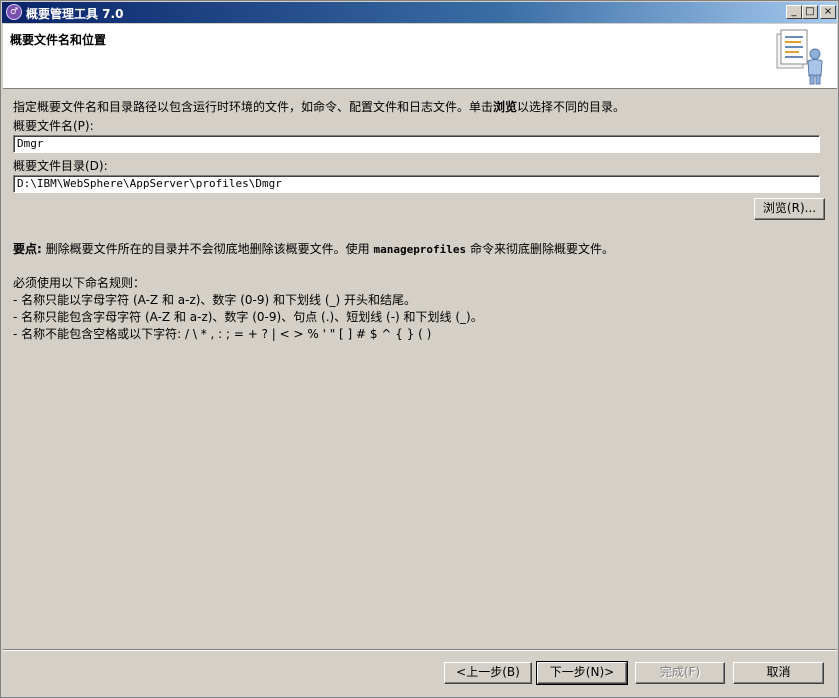 The width and height of the screenshot is (839, 698). I want to click on close-button: ×, so click(828, 12).